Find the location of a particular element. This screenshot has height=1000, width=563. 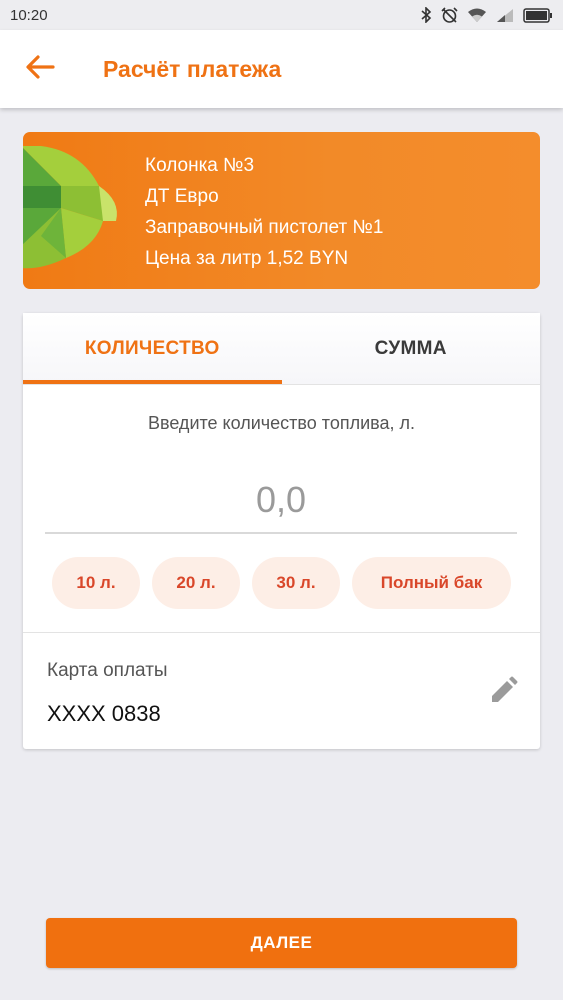

wifi-icon is located at coordinates (477, 15).